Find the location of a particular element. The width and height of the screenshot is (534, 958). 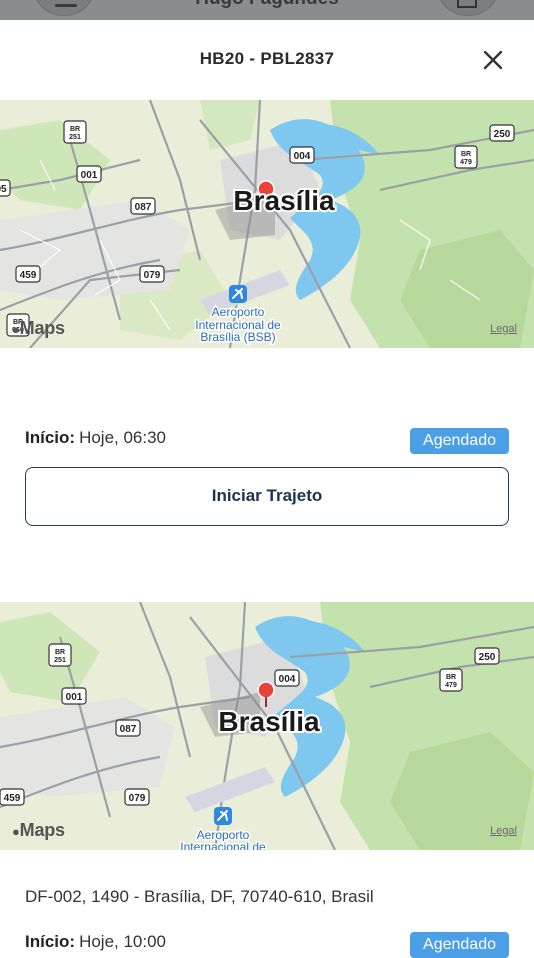

start-trip-button: Iniciar Trajeto is located at coordinates (267, 496).